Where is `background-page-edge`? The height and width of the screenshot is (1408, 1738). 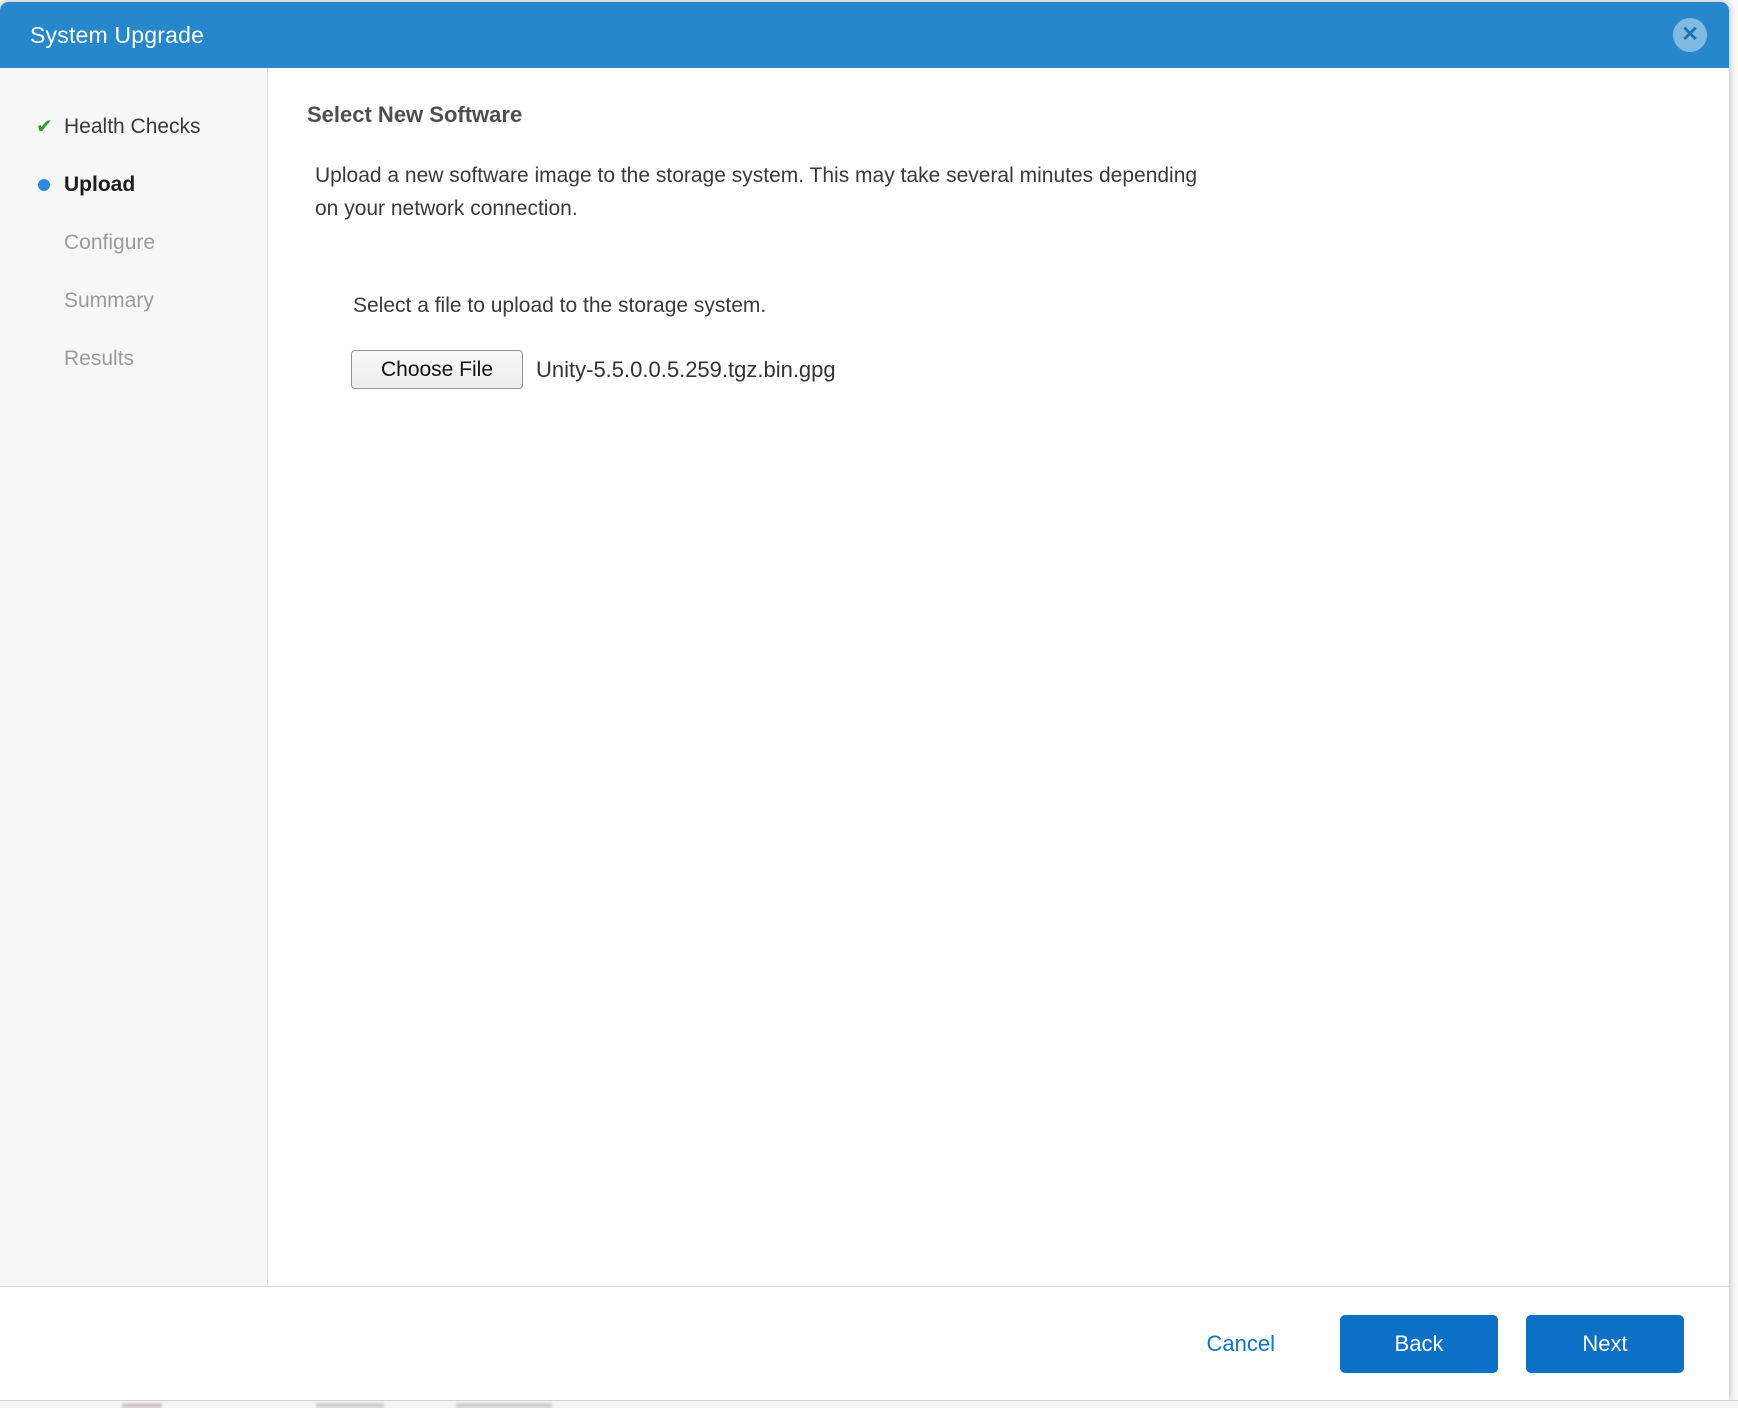 background-page-edge is located at coordinates (869, 1404).